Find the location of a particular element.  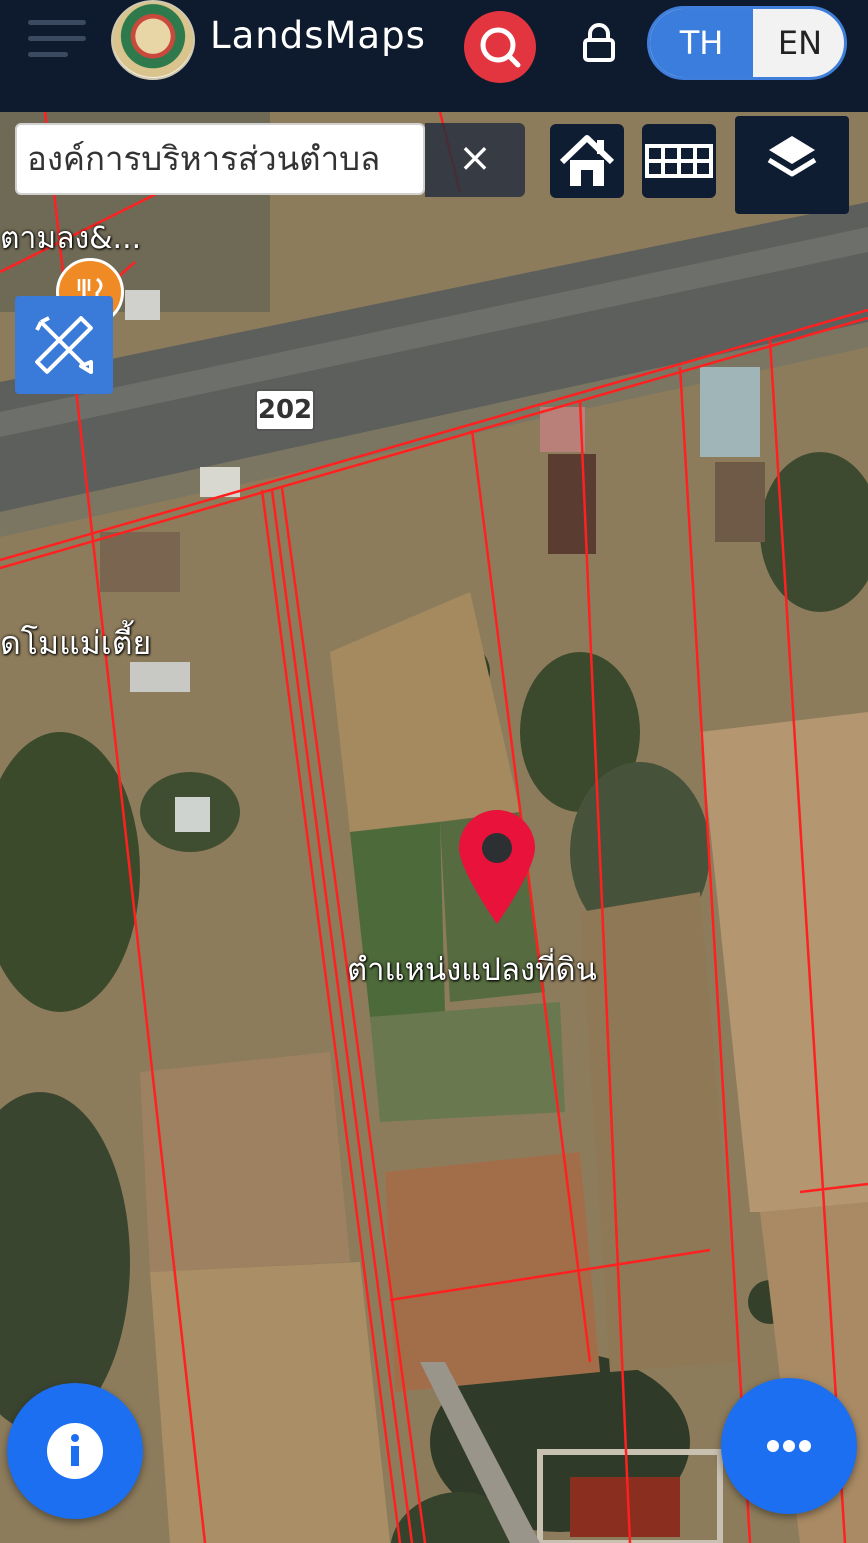

location-pin-icon is located at coordinates (497, 867).